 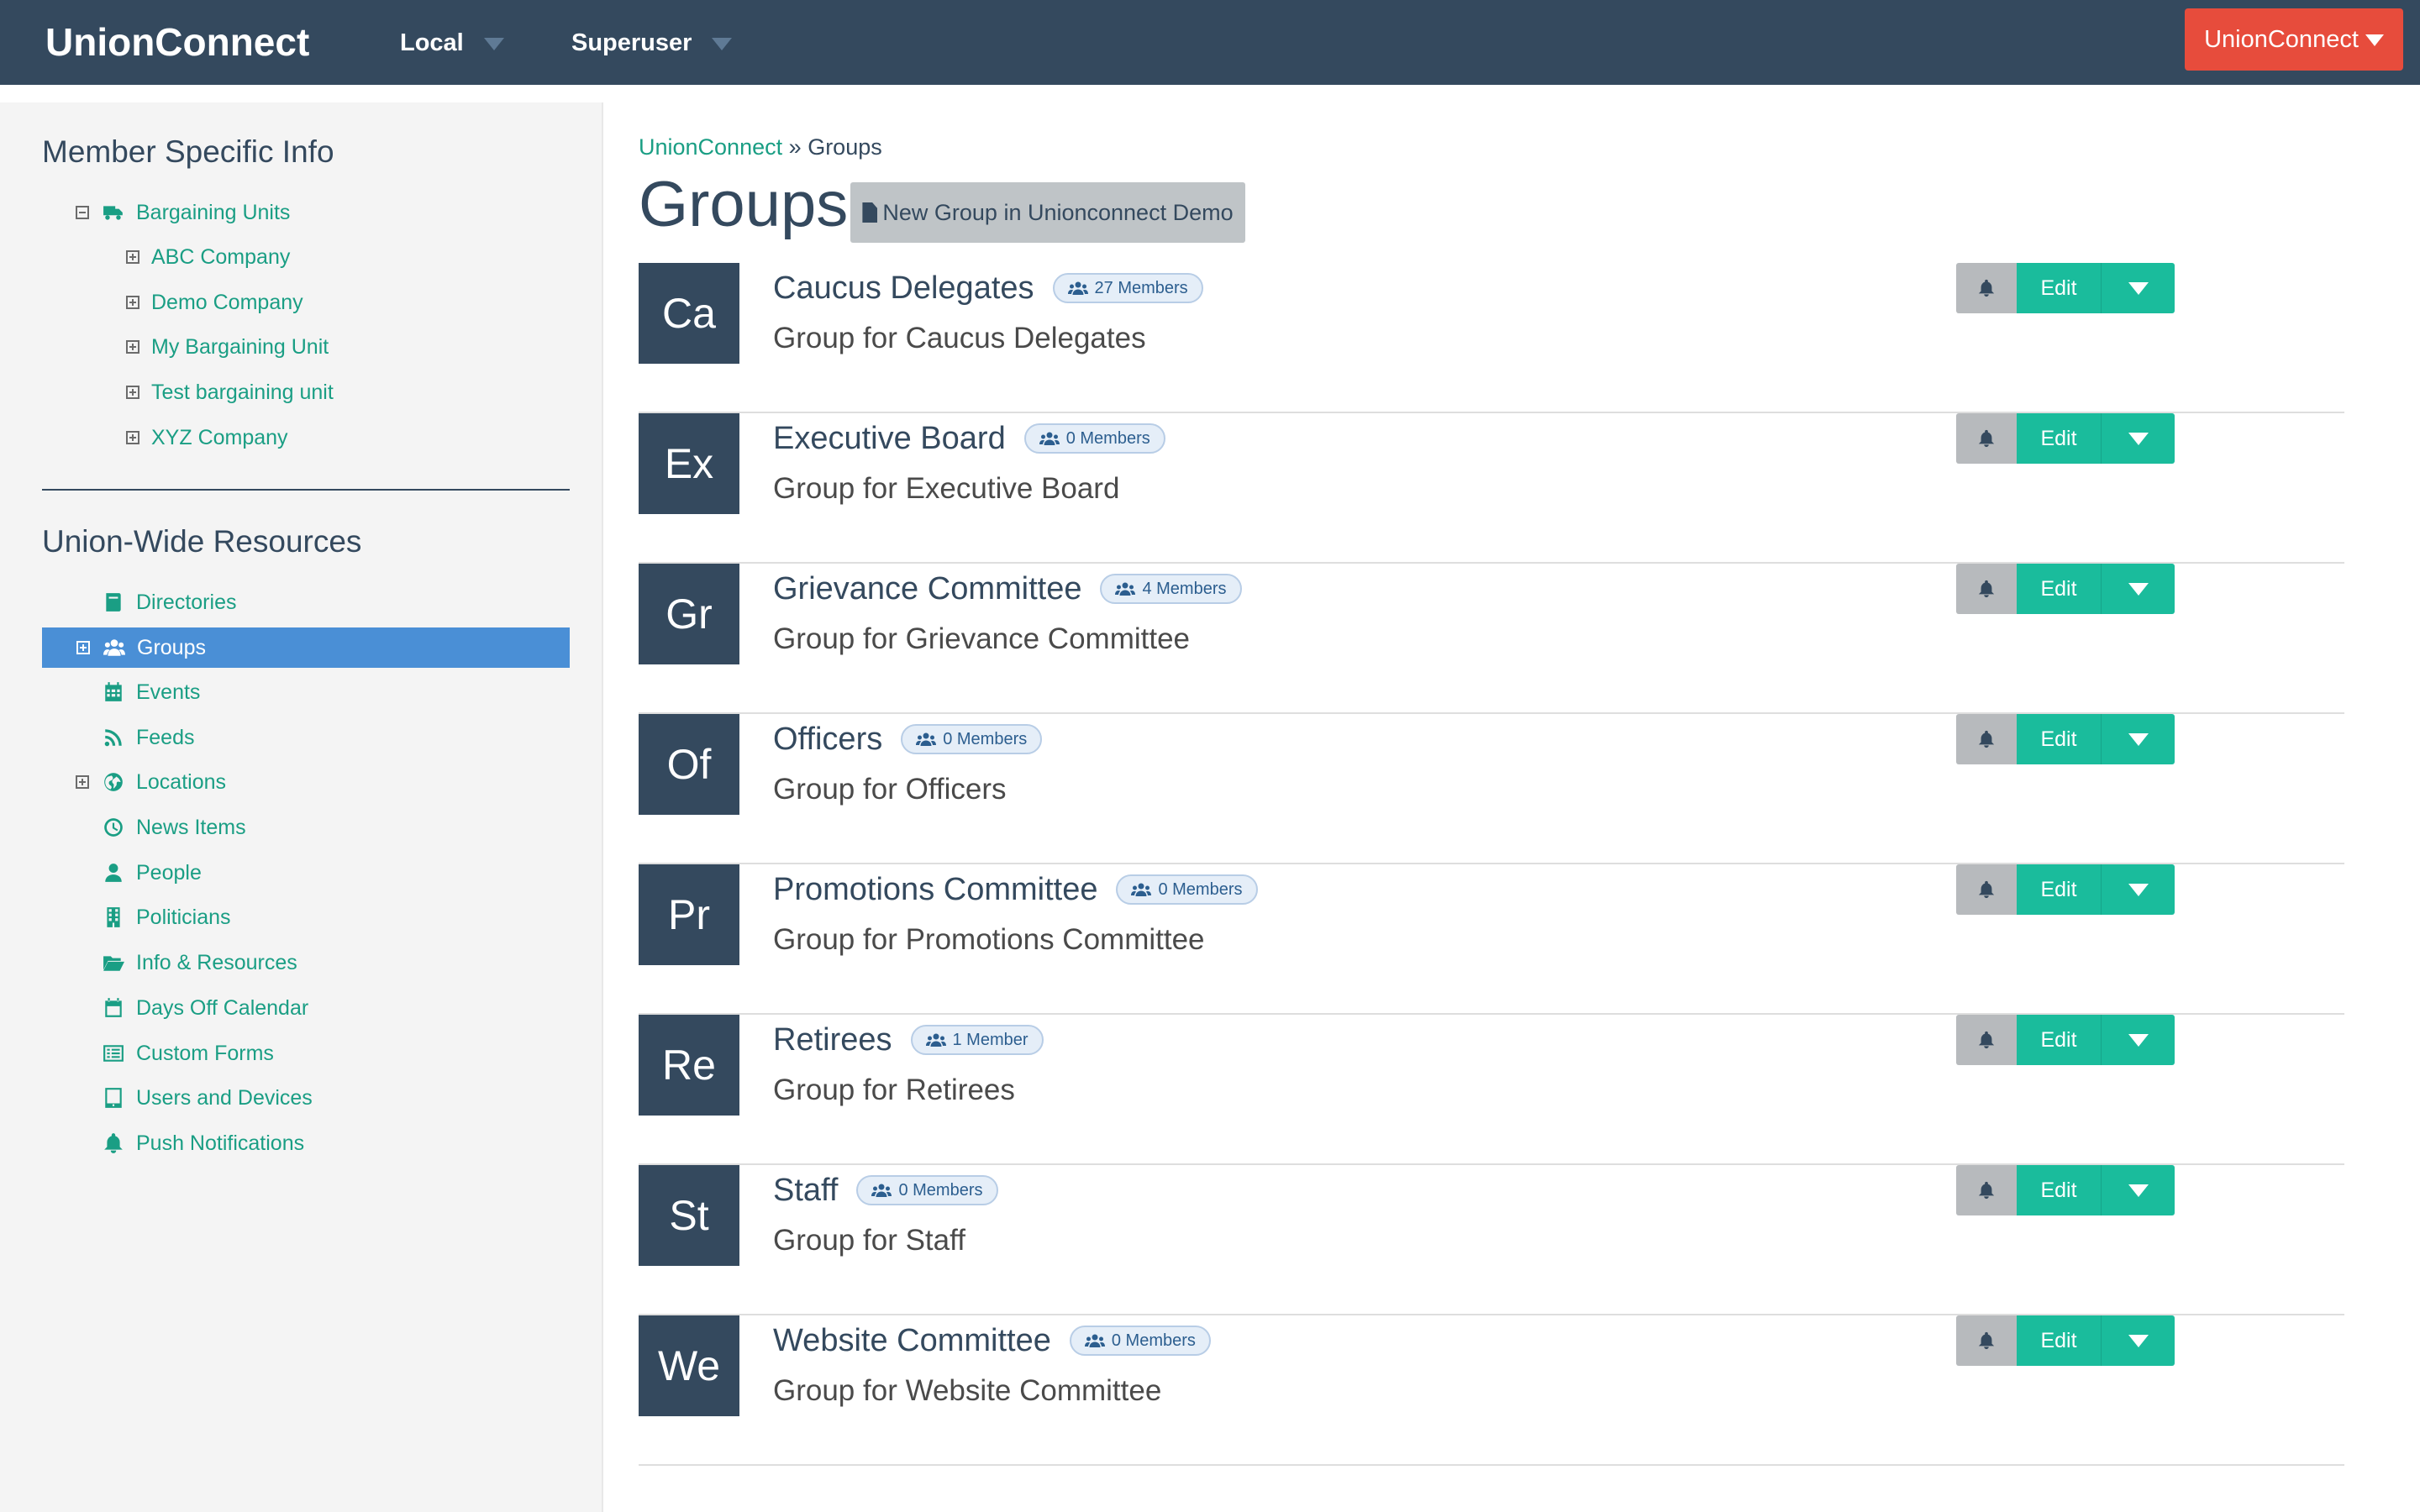 What do you see at coordinates (202, 1143) in the screenshot?
I see `sidebar-item-push-notifications: Push Notifications` at bounding box center [202, 1143].